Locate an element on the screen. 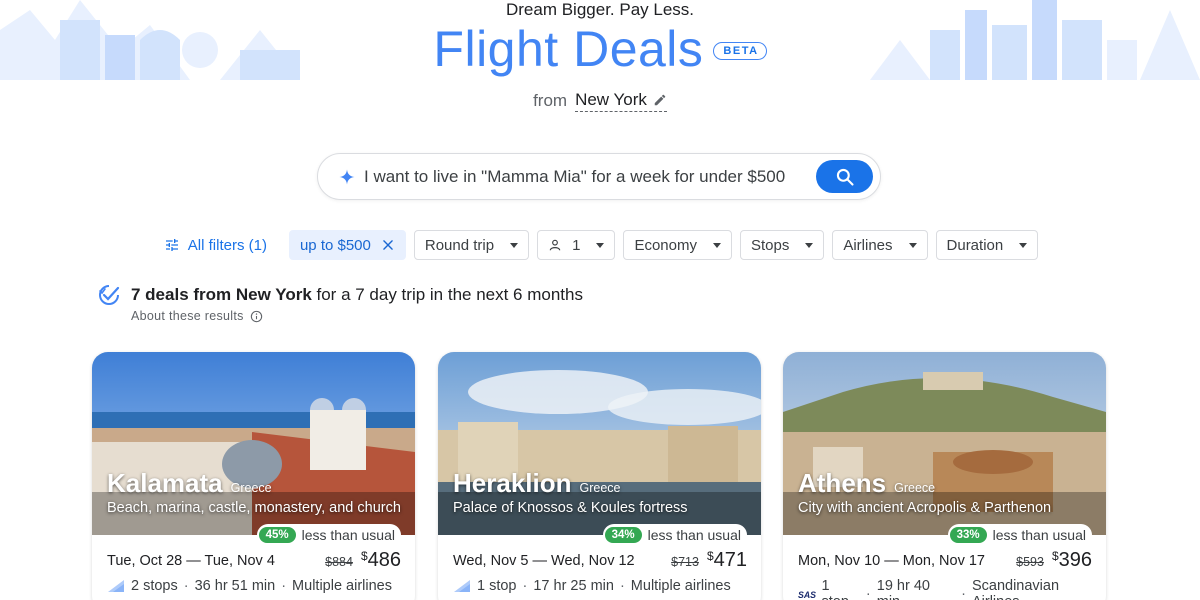  origin-city-button: New York is located at coordinates (621, 101).